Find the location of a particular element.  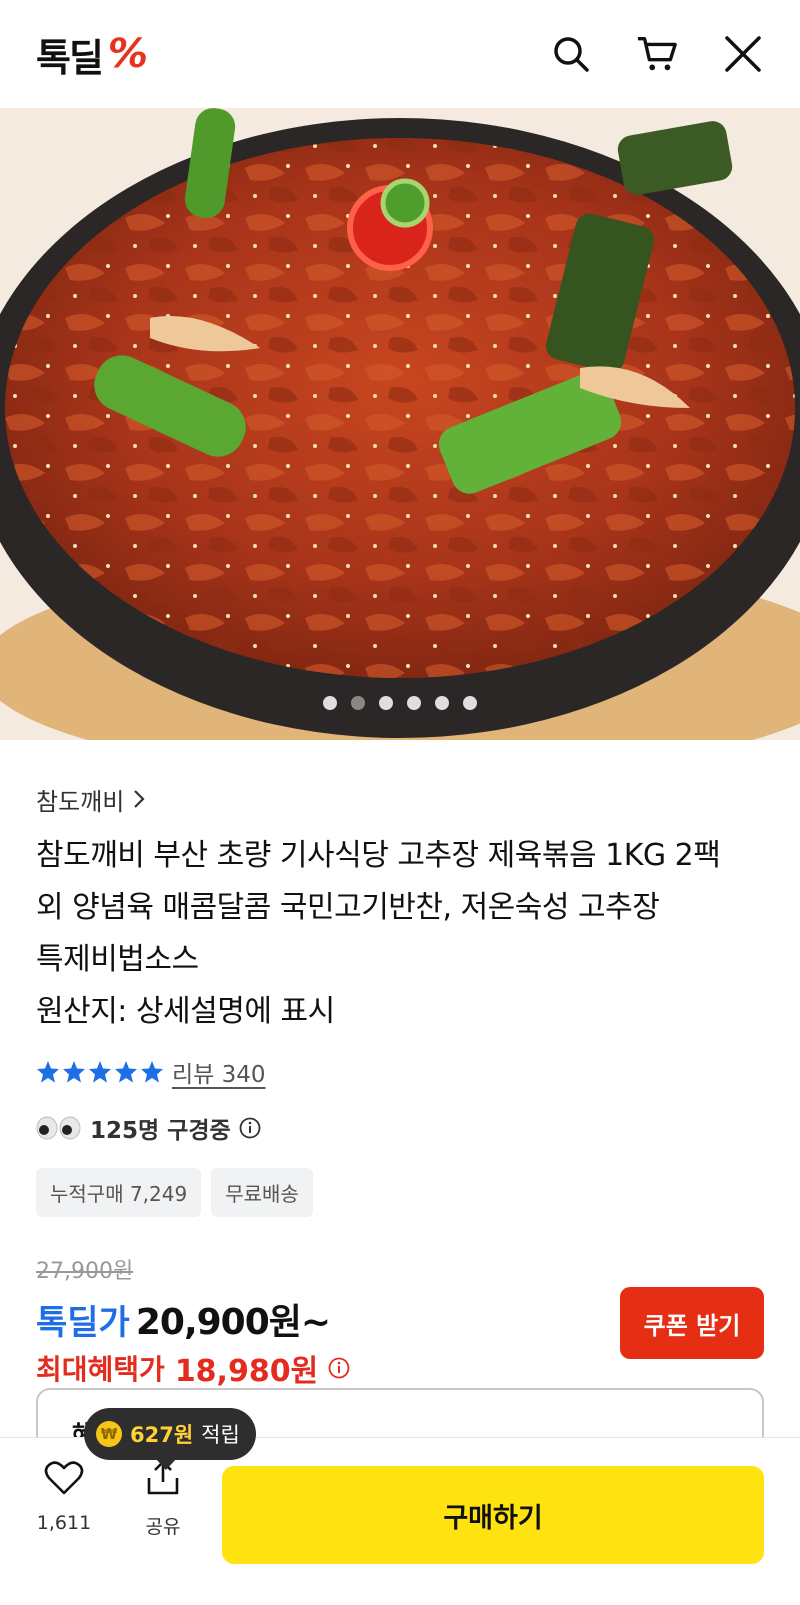

max-benefit-label: 최대혜택가 is located at coordinates (100, 1369).